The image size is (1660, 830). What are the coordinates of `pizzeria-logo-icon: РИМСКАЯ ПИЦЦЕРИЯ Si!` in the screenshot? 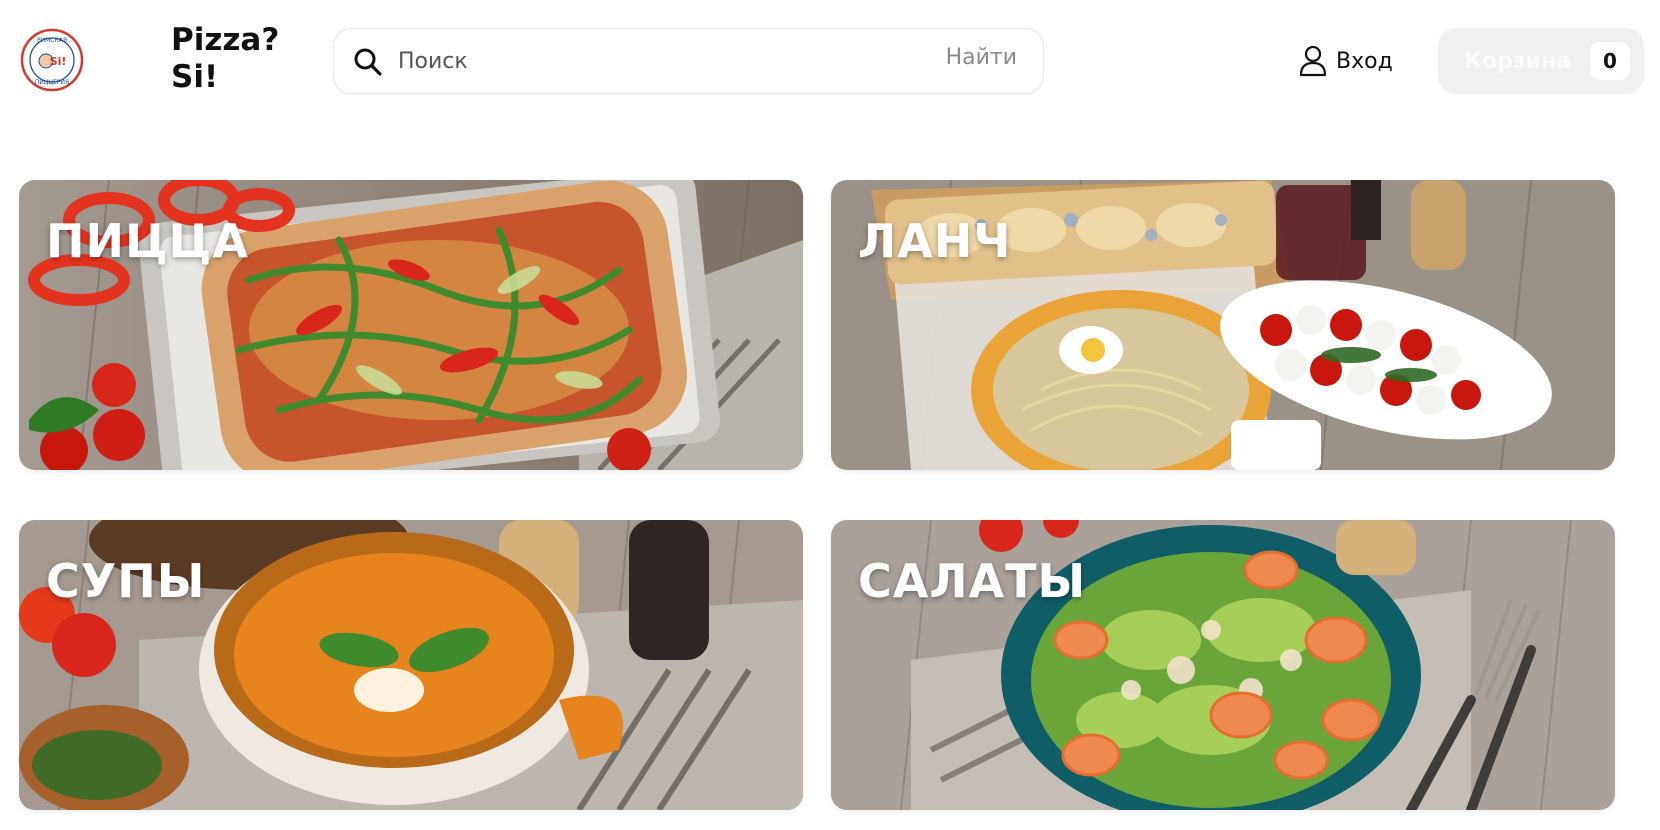 It's located at (52, 60).